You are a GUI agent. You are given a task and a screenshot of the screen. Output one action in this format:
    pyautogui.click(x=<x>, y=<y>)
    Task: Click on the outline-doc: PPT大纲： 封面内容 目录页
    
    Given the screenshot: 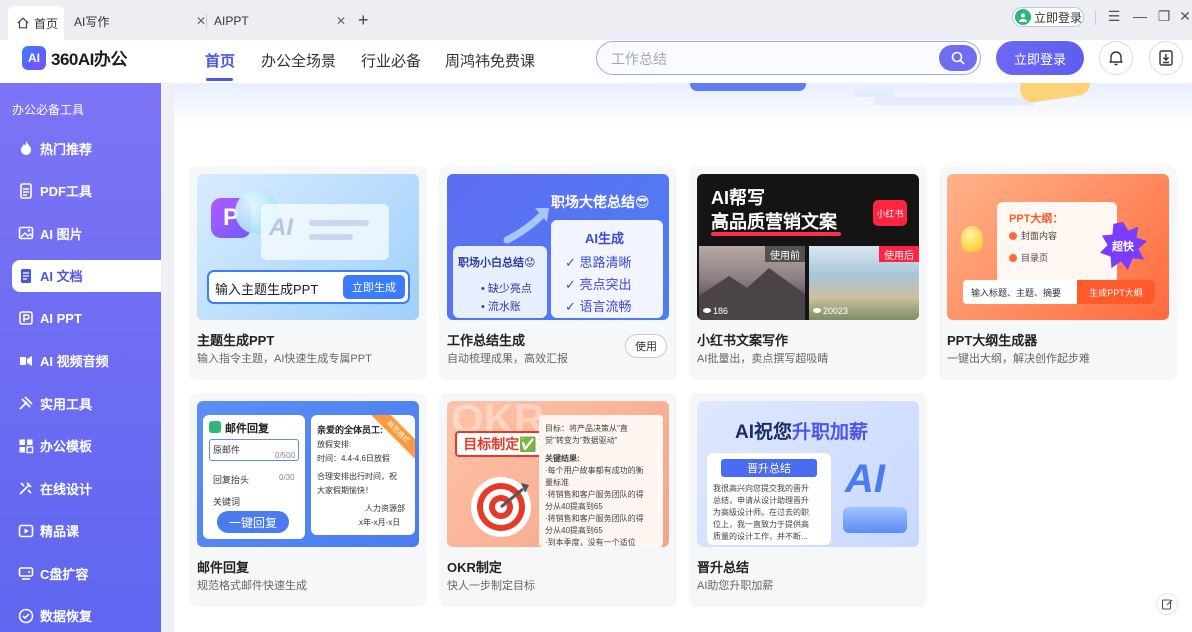 What is the action you would take?
    pyautogui.click(x=1057, y=243)
    